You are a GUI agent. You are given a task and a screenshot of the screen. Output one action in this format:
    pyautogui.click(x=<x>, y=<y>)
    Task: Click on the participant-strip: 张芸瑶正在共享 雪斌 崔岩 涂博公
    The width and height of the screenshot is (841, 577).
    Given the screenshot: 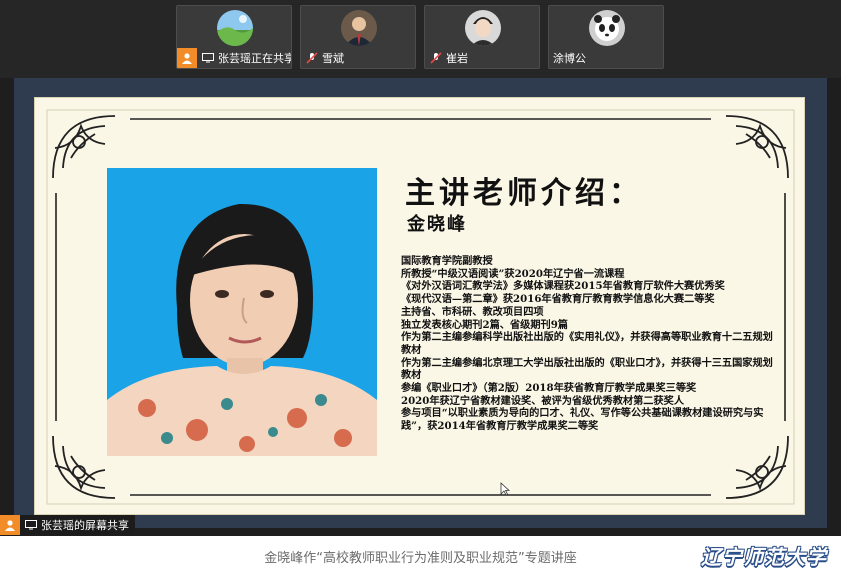 What is the action you would take?
    pyautogui.click(x=420, y=39)
    